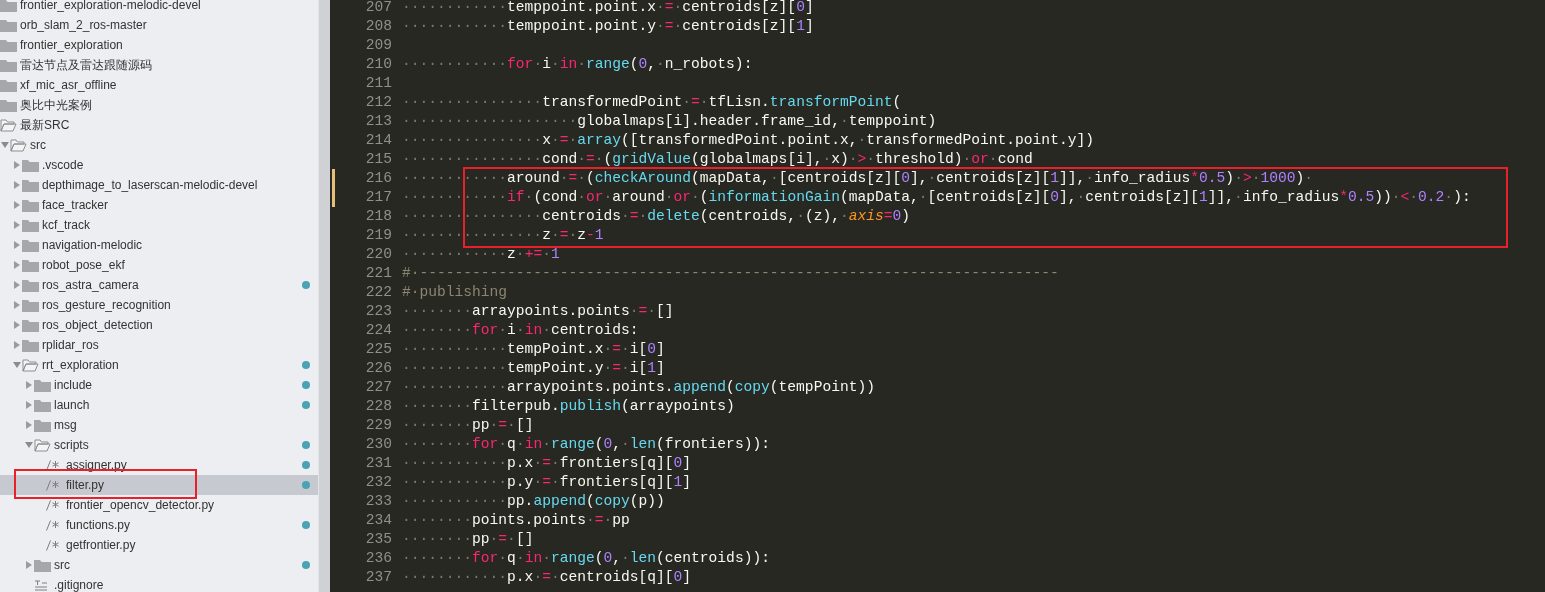 Image resolution: width=1545 pixels, height=592 pixels. I want to click on file-tree-item: scripts, so click(159, 445).